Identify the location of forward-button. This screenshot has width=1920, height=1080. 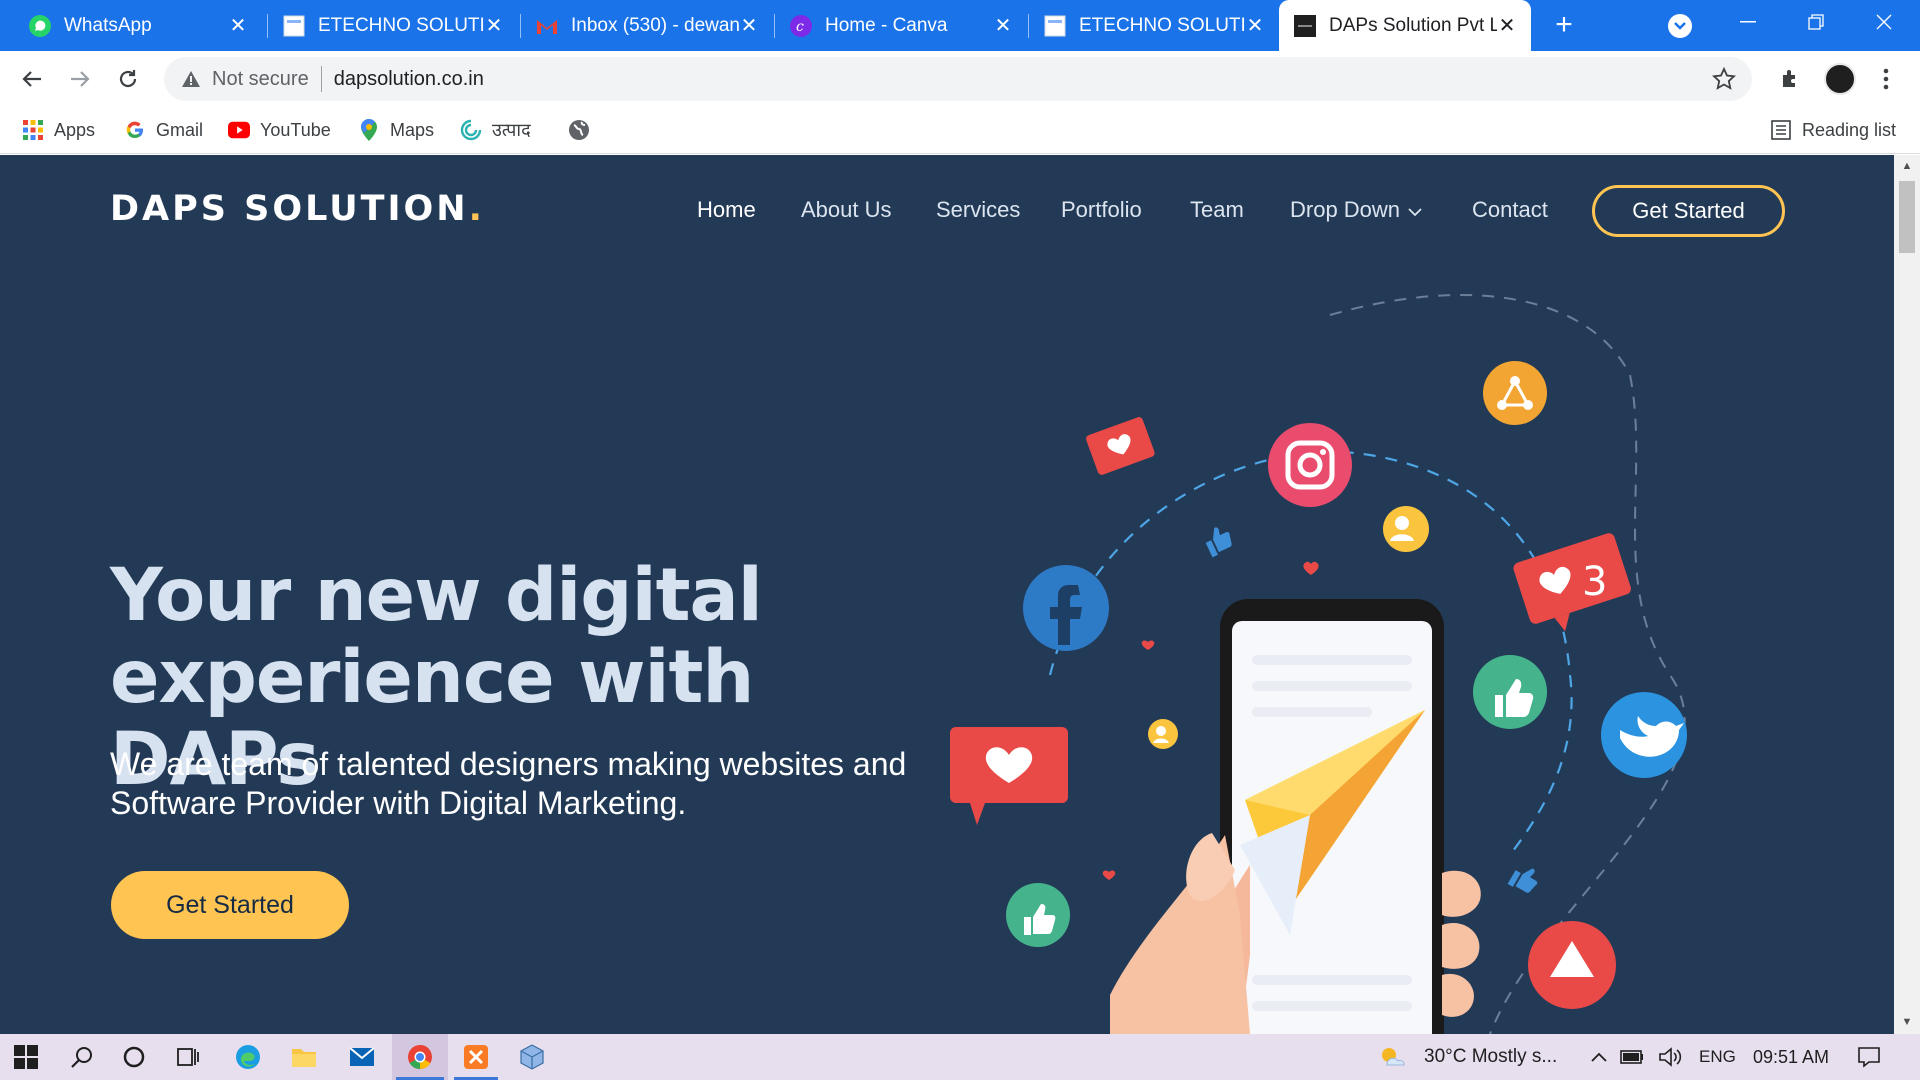
(80, 79).